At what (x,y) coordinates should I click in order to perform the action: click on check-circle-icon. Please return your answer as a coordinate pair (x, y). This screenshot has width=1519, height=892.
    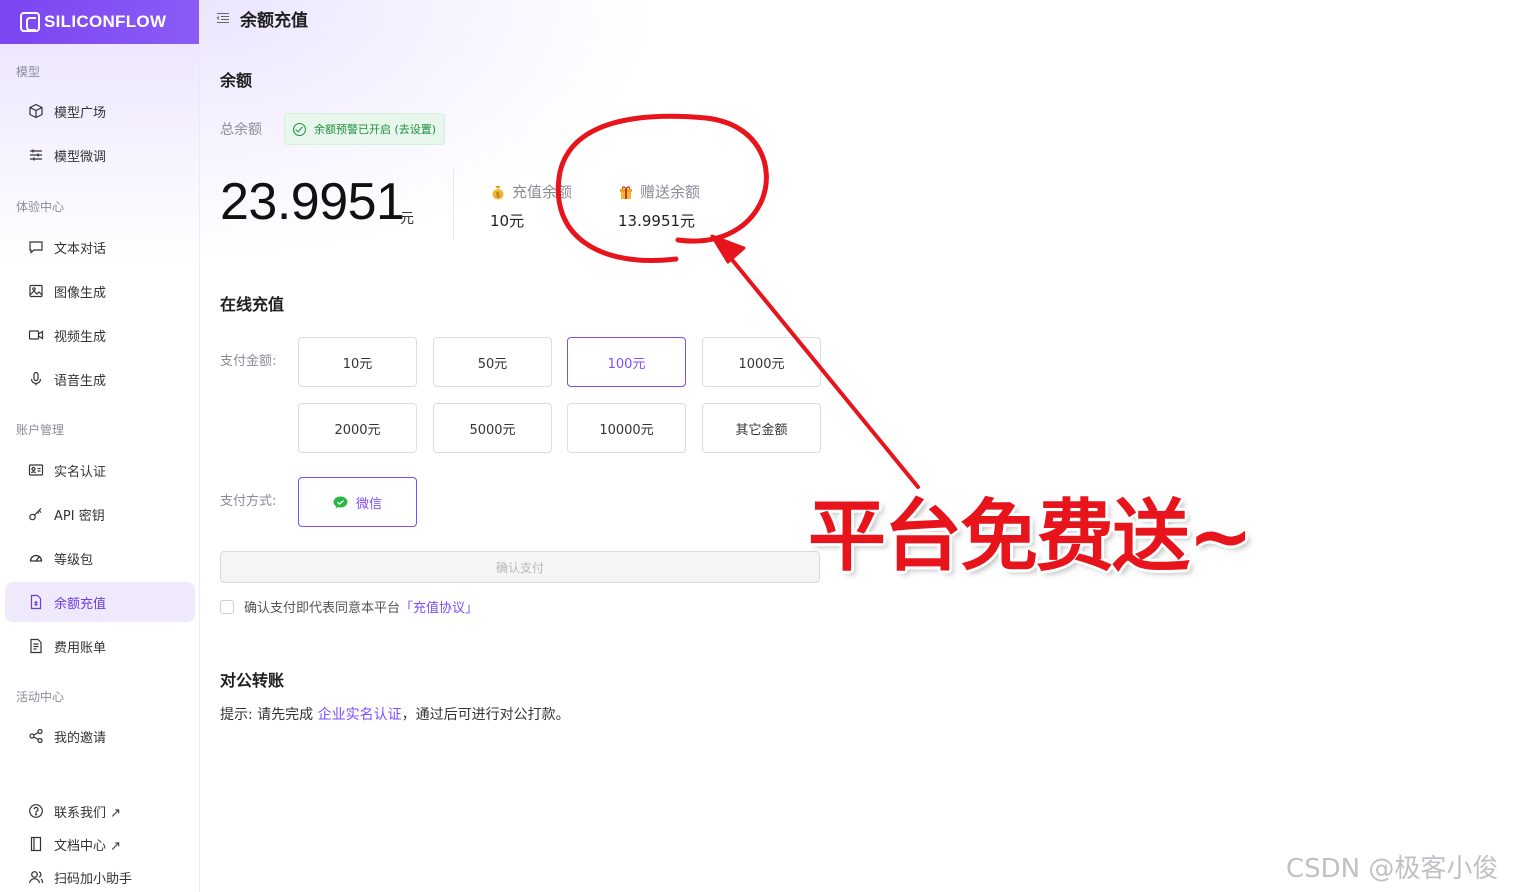
    Looking at the image, I should click on (299, 129).